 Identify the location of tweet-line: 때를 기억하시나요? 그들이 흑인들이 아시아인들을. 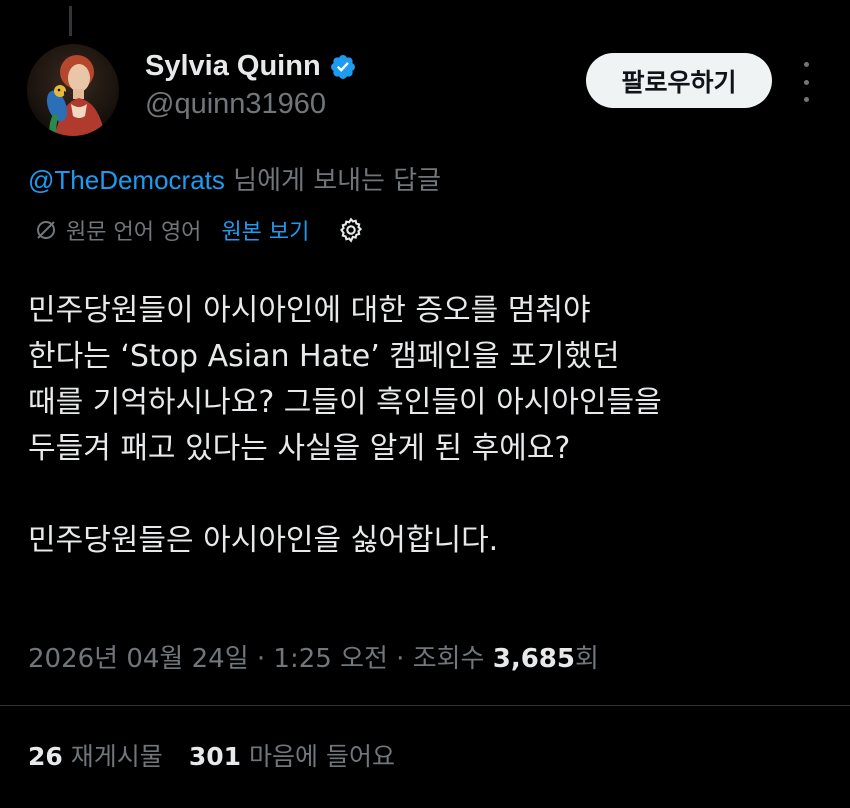
(345, 402).